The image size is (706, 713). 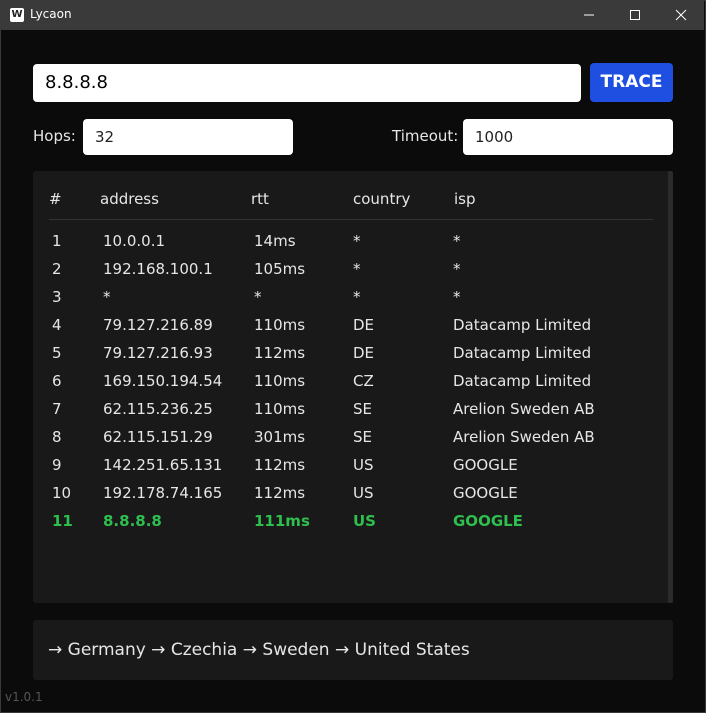 I want to click on hop-address: 169.150.194.54, so click(x=163, y=381).